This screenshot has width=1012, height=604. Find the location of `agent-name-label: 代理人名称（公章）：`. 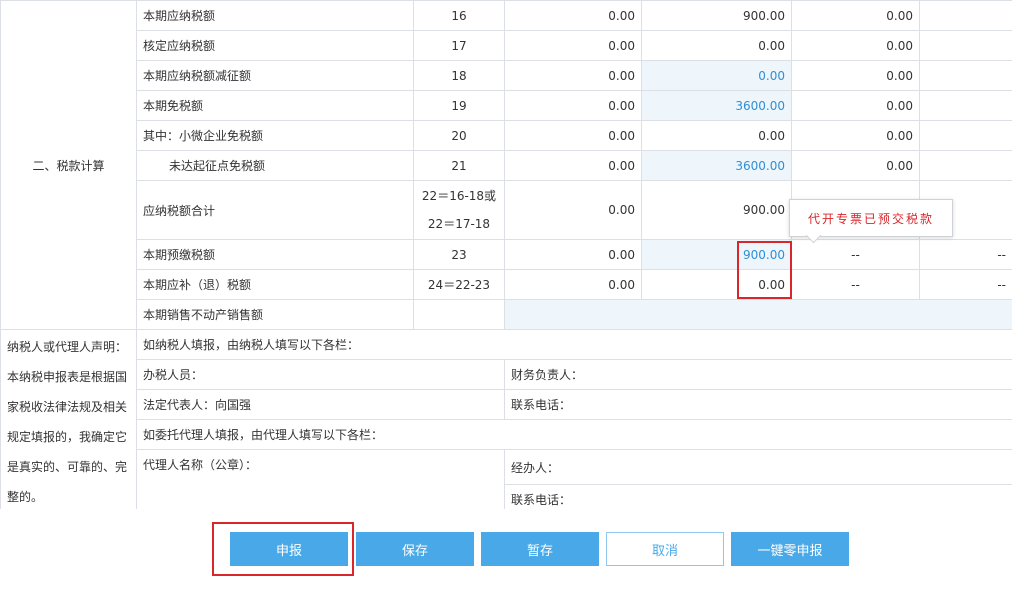

agent-name-label: 代理人名称（公章）： is located at coordinates (320, 482).